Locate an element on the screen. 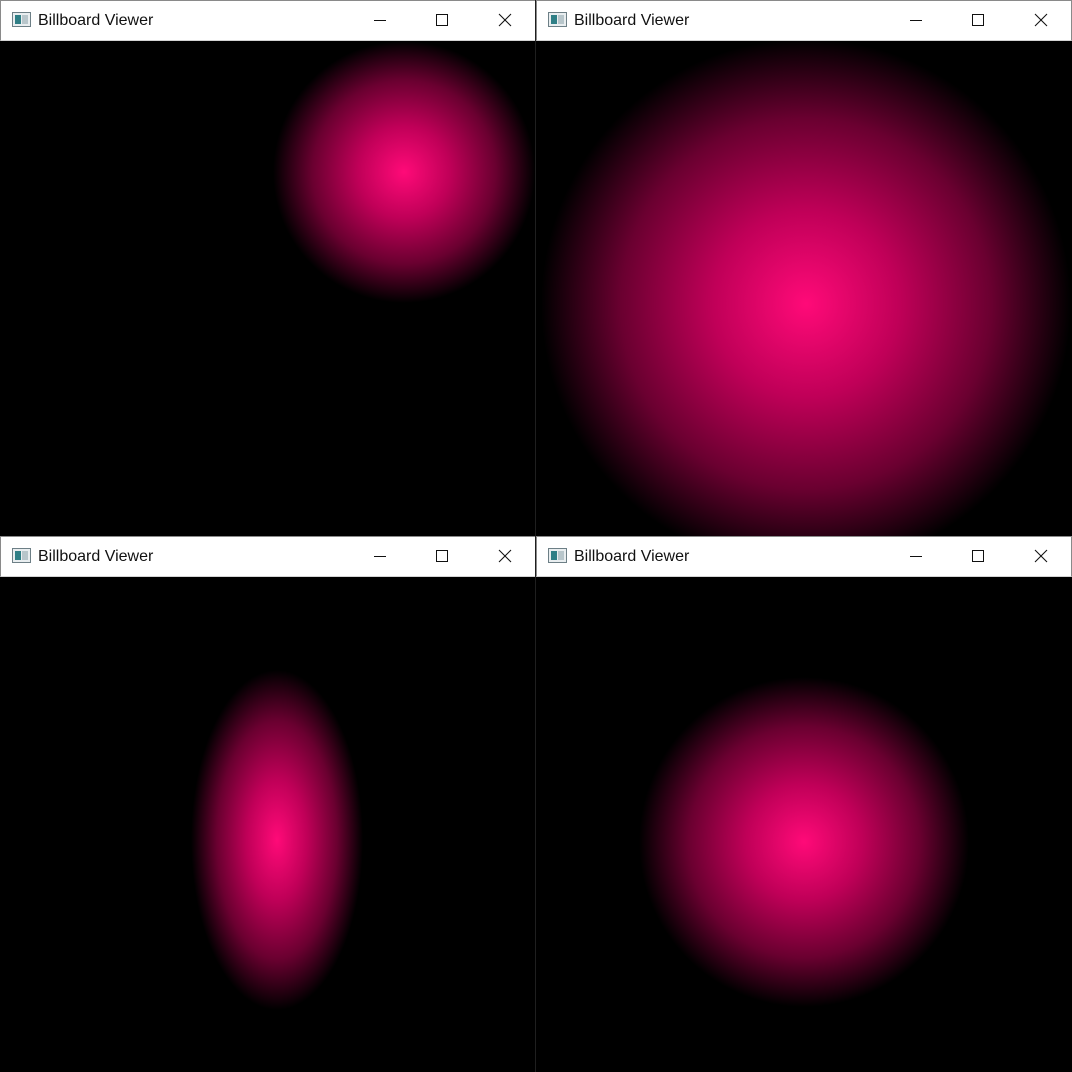 This screenshot has height=1072, width=1072. window-separator is located at coordinates (535, 536).